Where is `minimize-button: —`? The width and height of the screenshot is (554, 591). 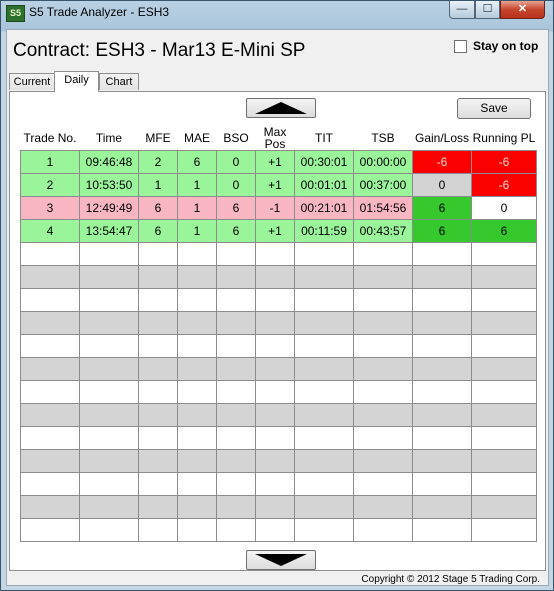
minimize-button: — is located at coordinates (462, 10).